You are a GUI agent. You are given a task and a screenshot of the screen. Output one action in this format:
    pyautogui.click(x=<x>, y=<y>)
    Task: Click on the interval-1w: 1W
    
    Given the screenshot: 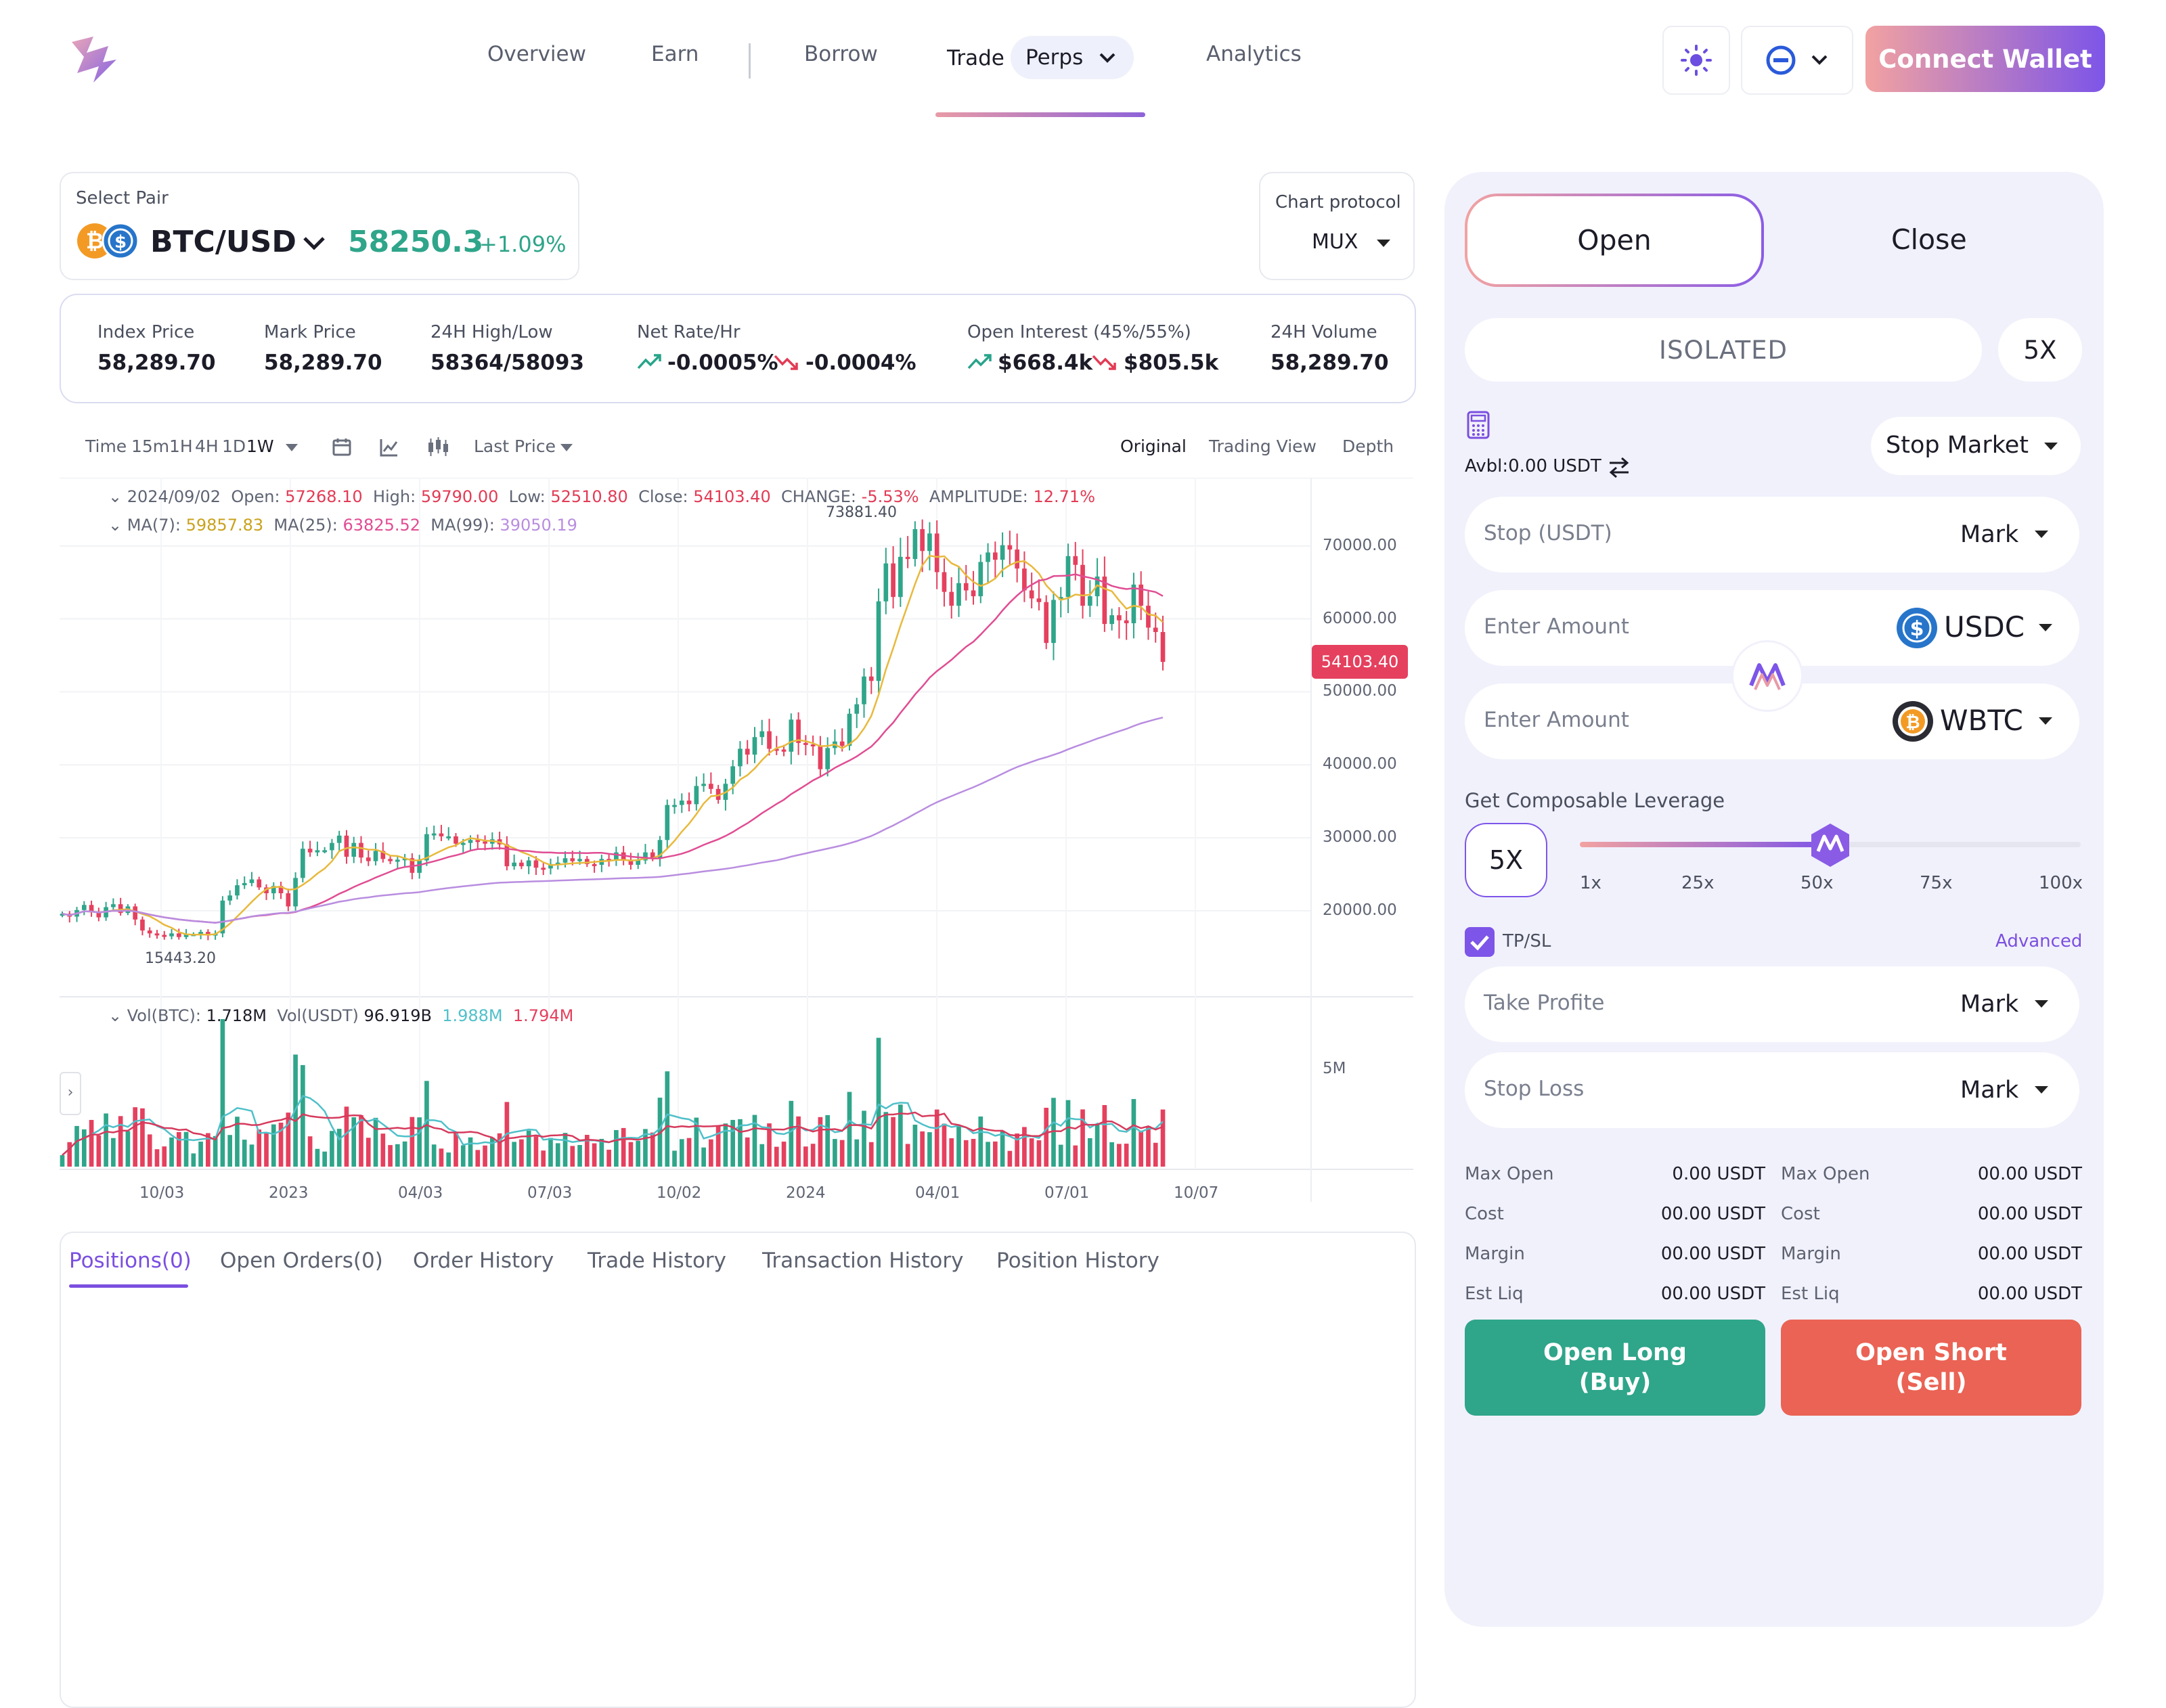 What is the action you would take?
    pyautogui.click(x=260, y=446)
    